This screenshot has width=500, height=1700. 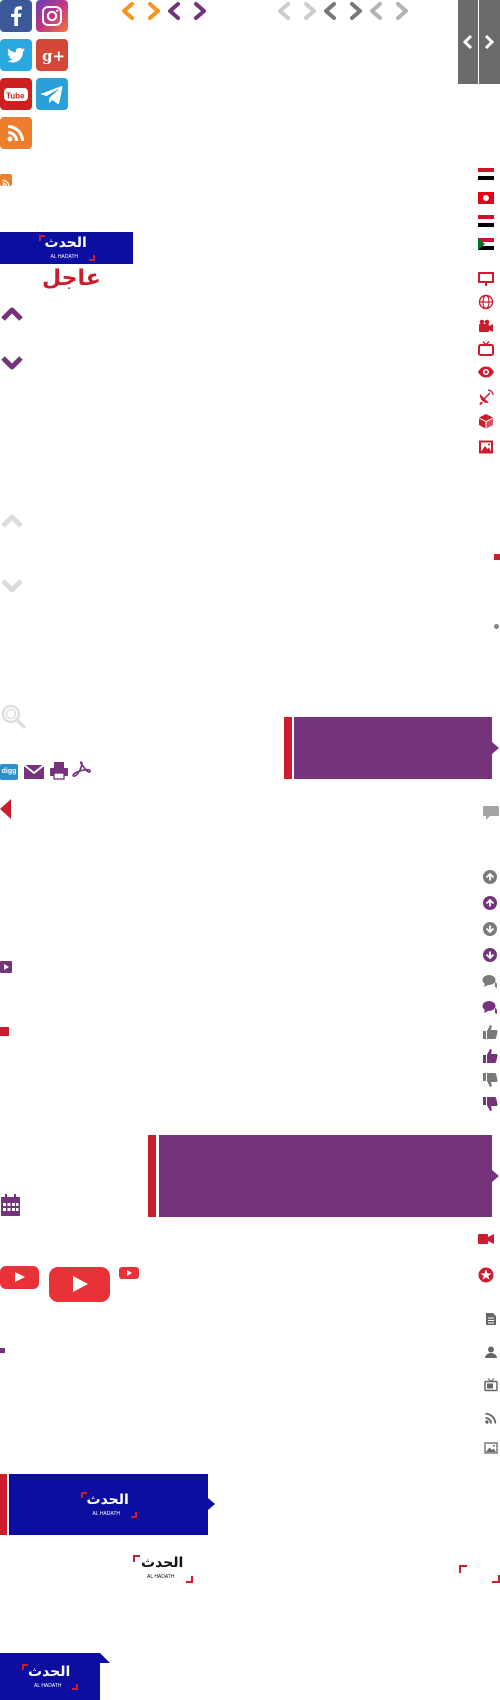 What do you see at coordinates (6, 180) in the screenshot?
I see `rss-small-icon` at bounding box center [6, 180].